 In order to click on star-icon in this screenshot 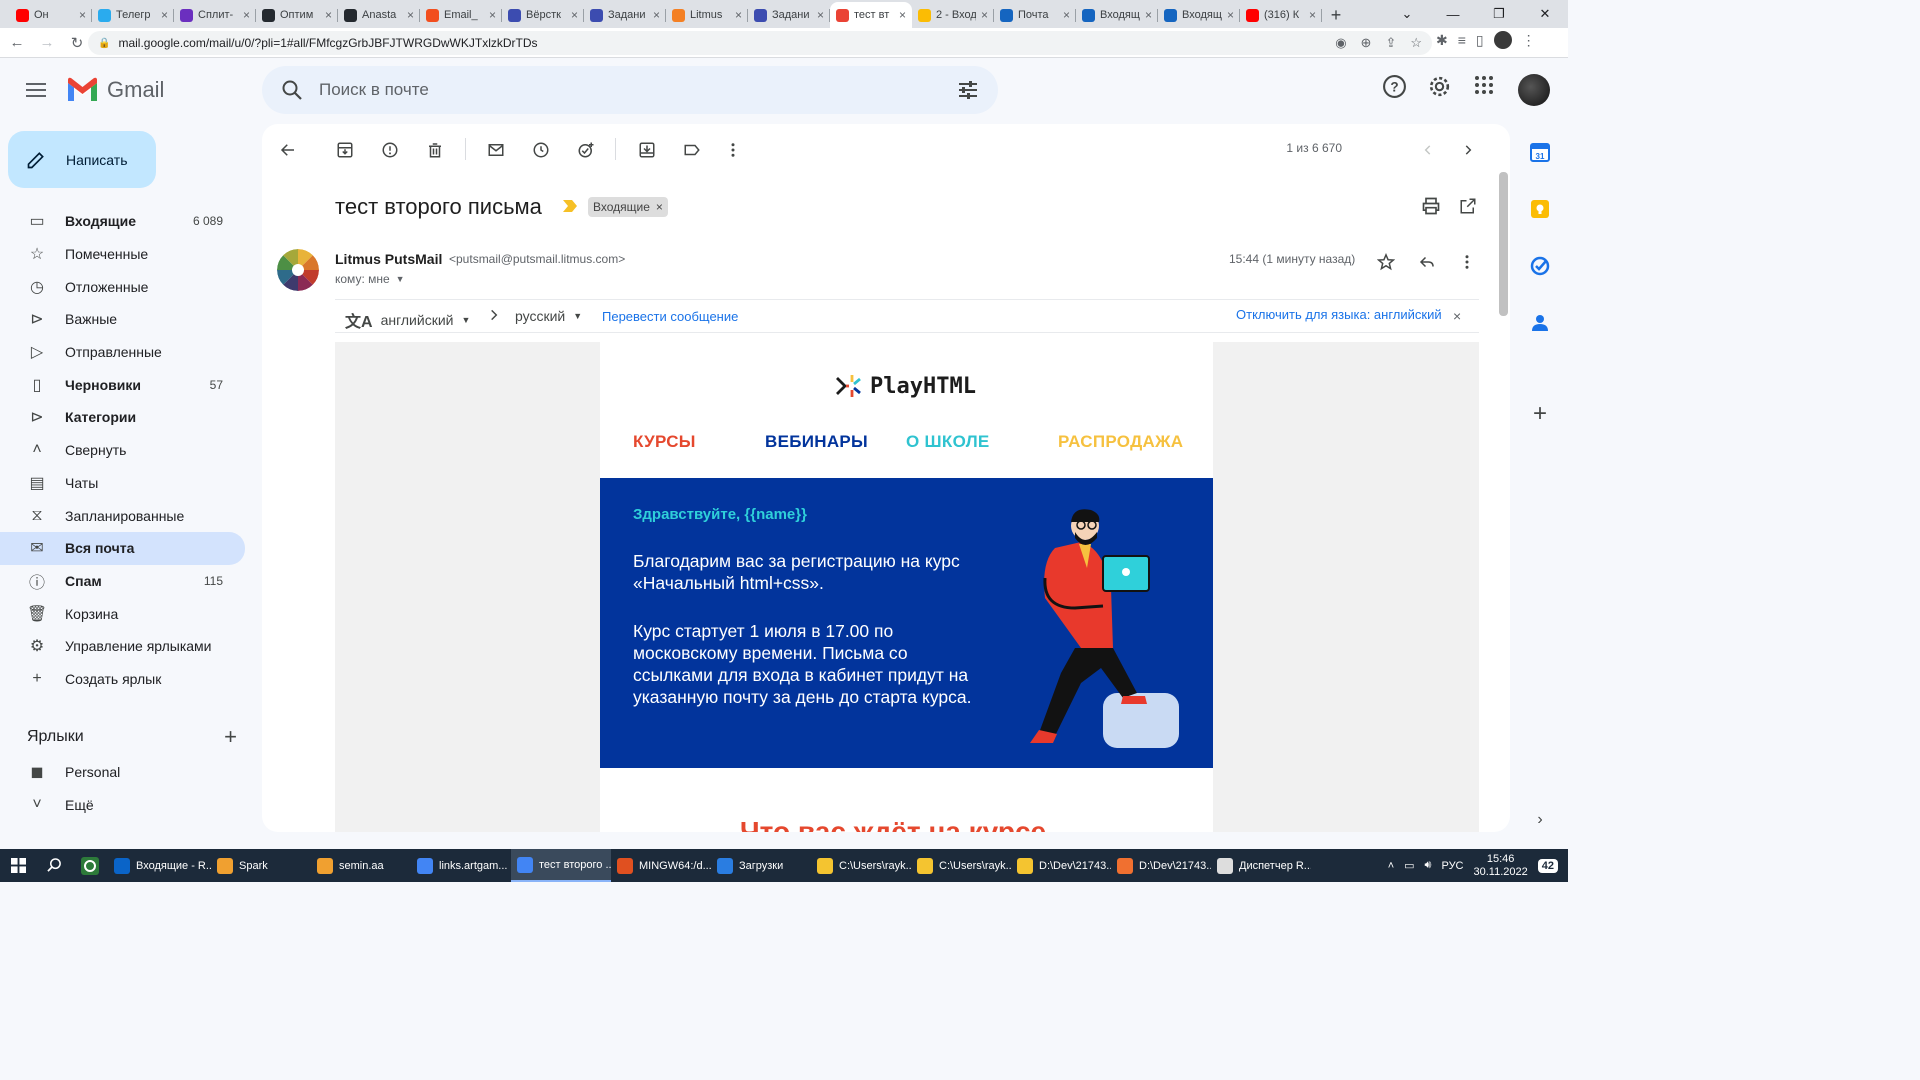, I will do `click(1386, 262)`.